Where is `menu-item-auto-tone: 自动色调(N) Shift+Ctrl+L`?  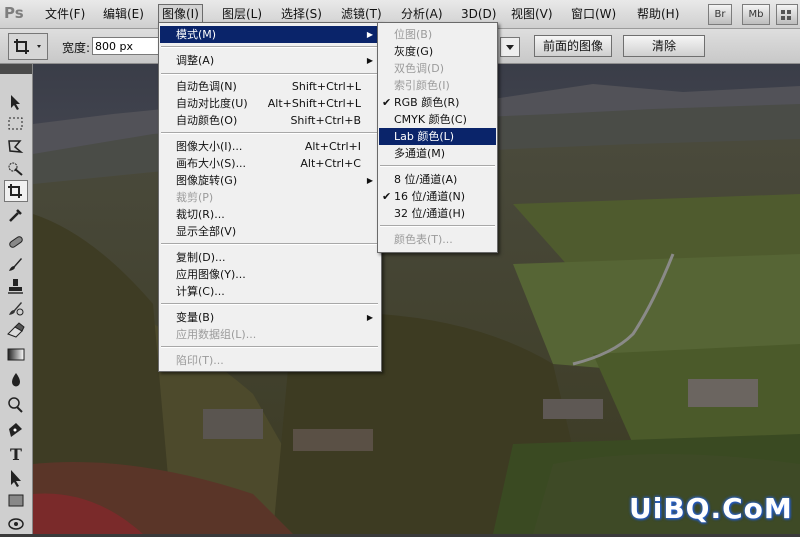
menu-item-auto-tone: 自动色调(N) Shift+Ctrl+L is located at coordinates (269, 86).